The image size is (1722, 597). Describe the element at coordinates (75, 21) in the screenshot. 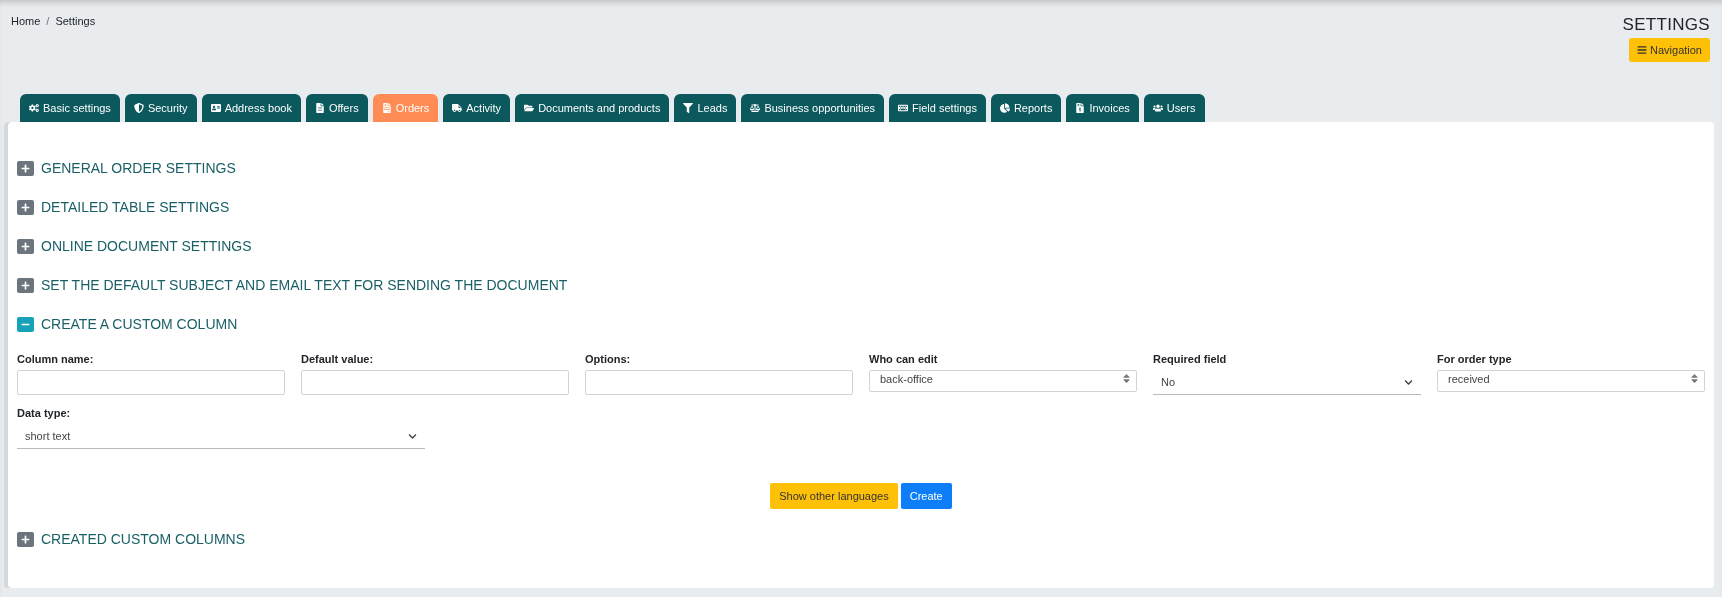

I see `breadcrumb-link: Settings` at that location.